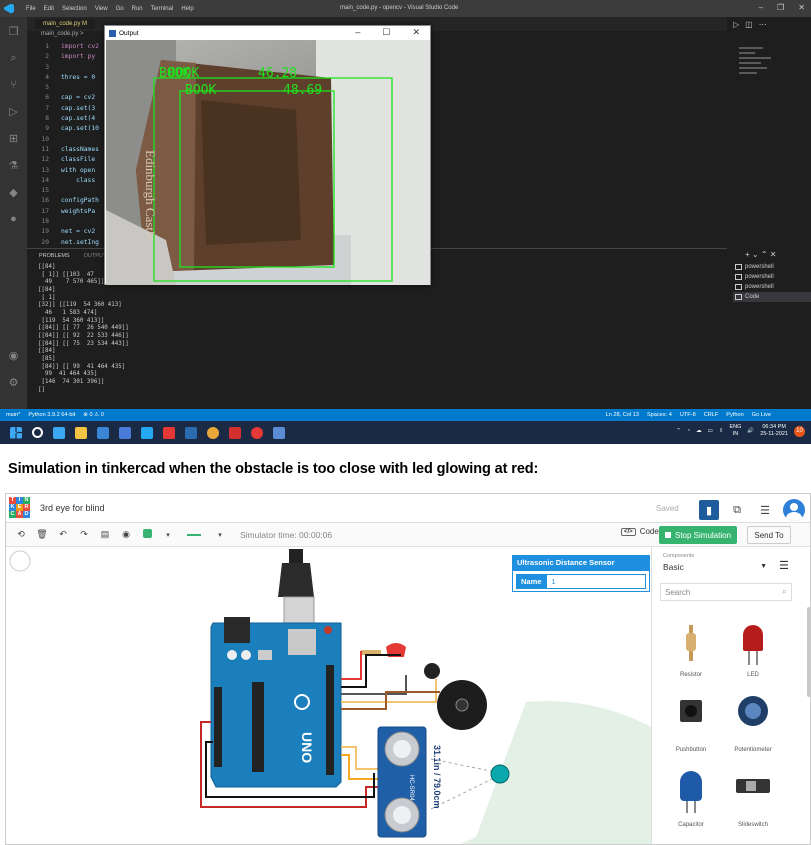 This screenshot has height=845, width=811. Describe the element at coordinates (49, 9) in the screenshot. I see `menu-edit: Edit` at that location.